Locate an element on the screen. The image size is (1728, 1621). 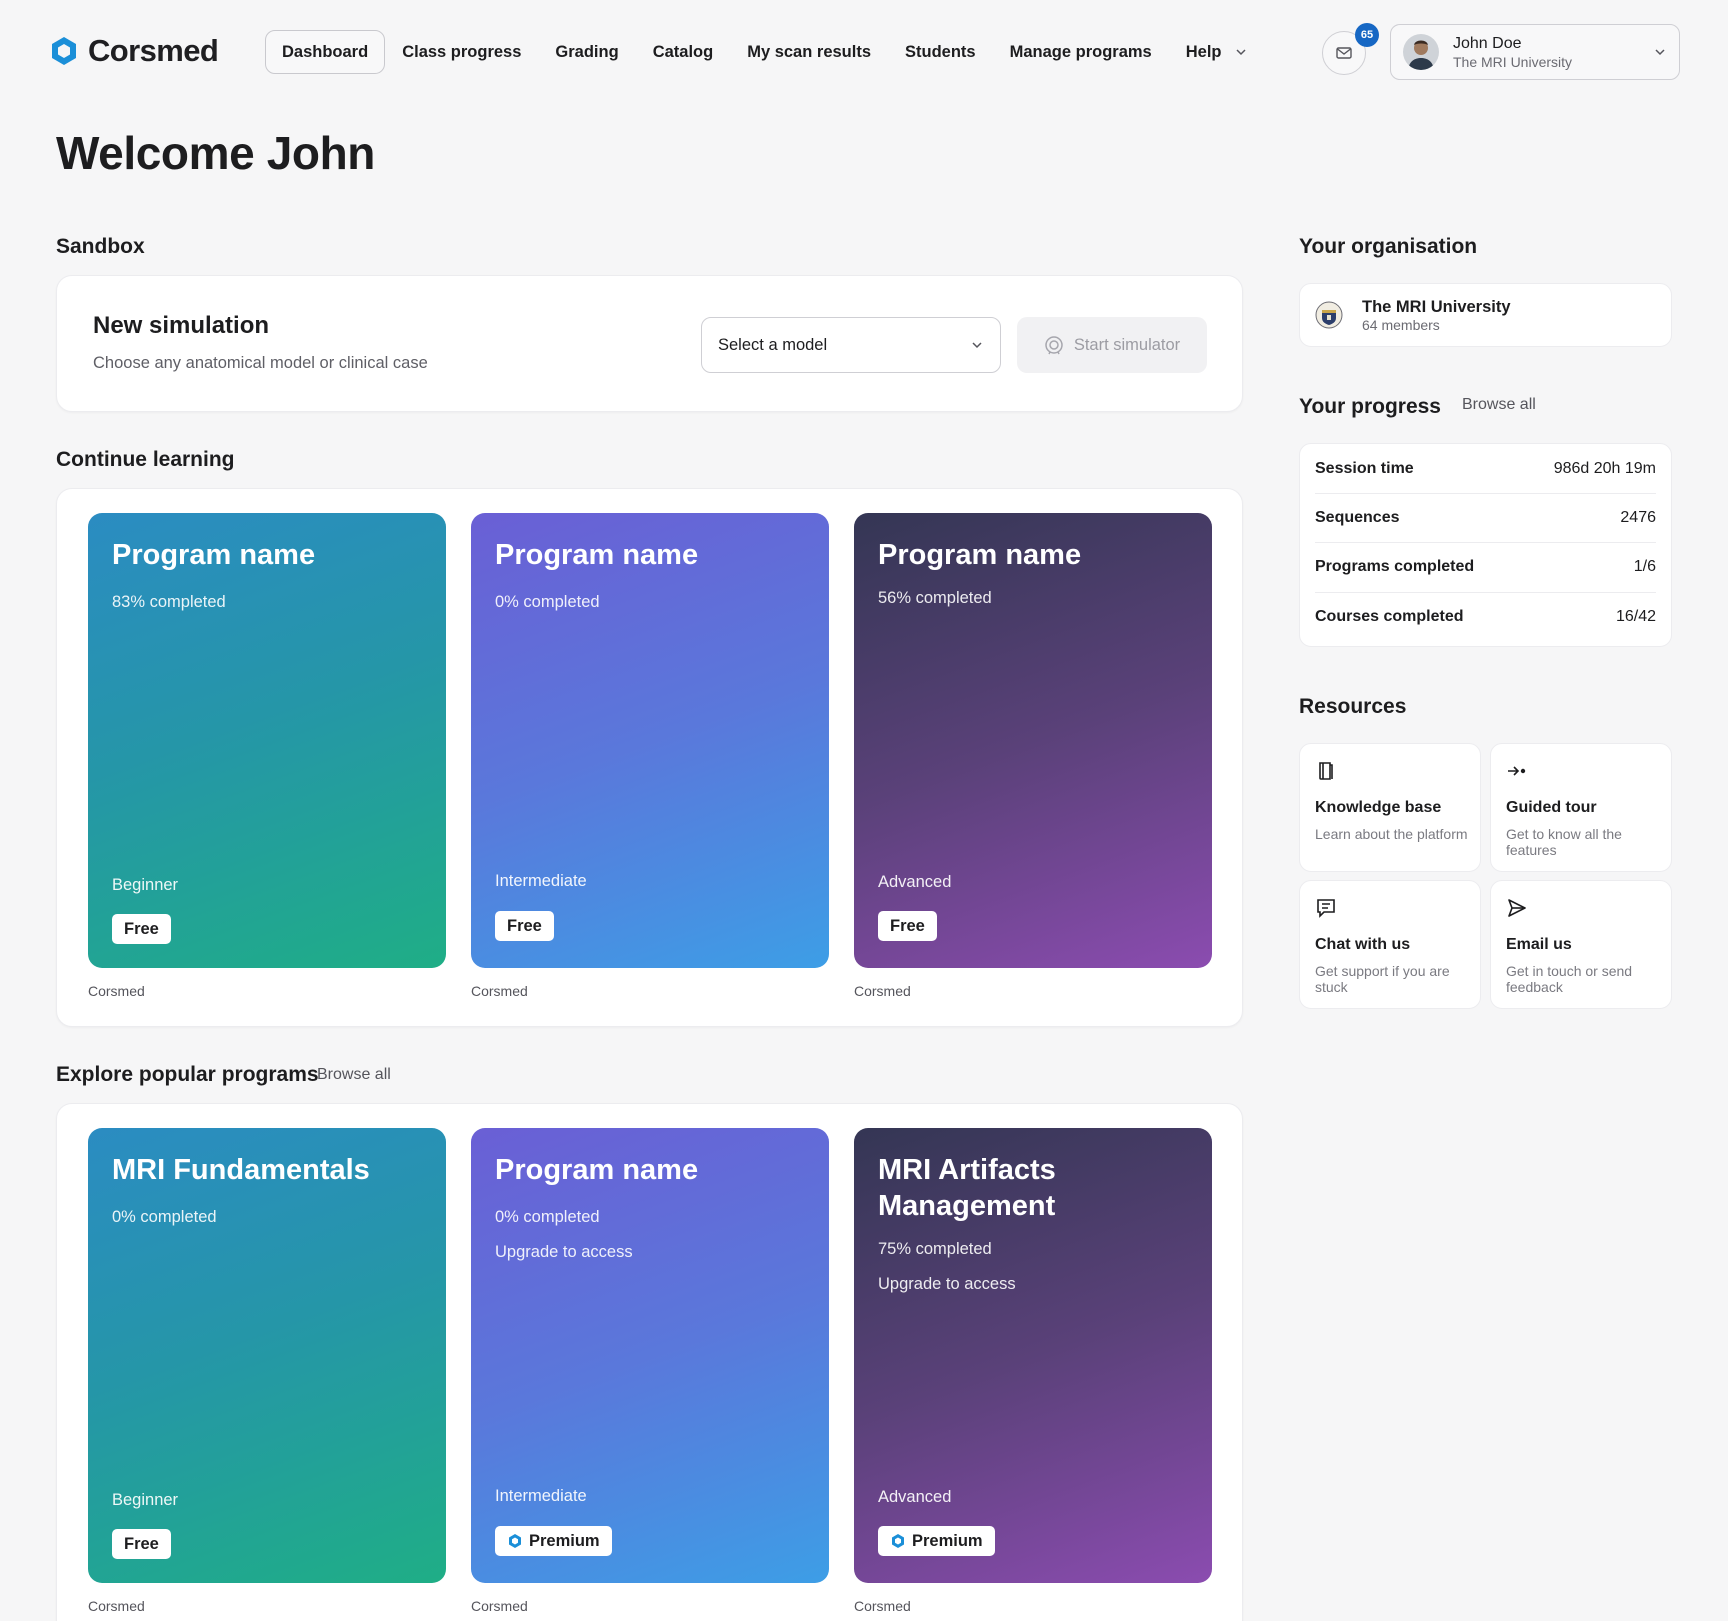
avatar is located at coordinates (1421, 52).